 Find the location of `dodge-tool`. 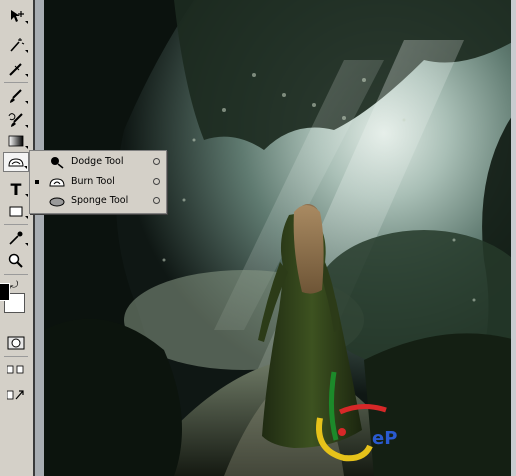

dodge-tool is located at coordinates (16, 162).